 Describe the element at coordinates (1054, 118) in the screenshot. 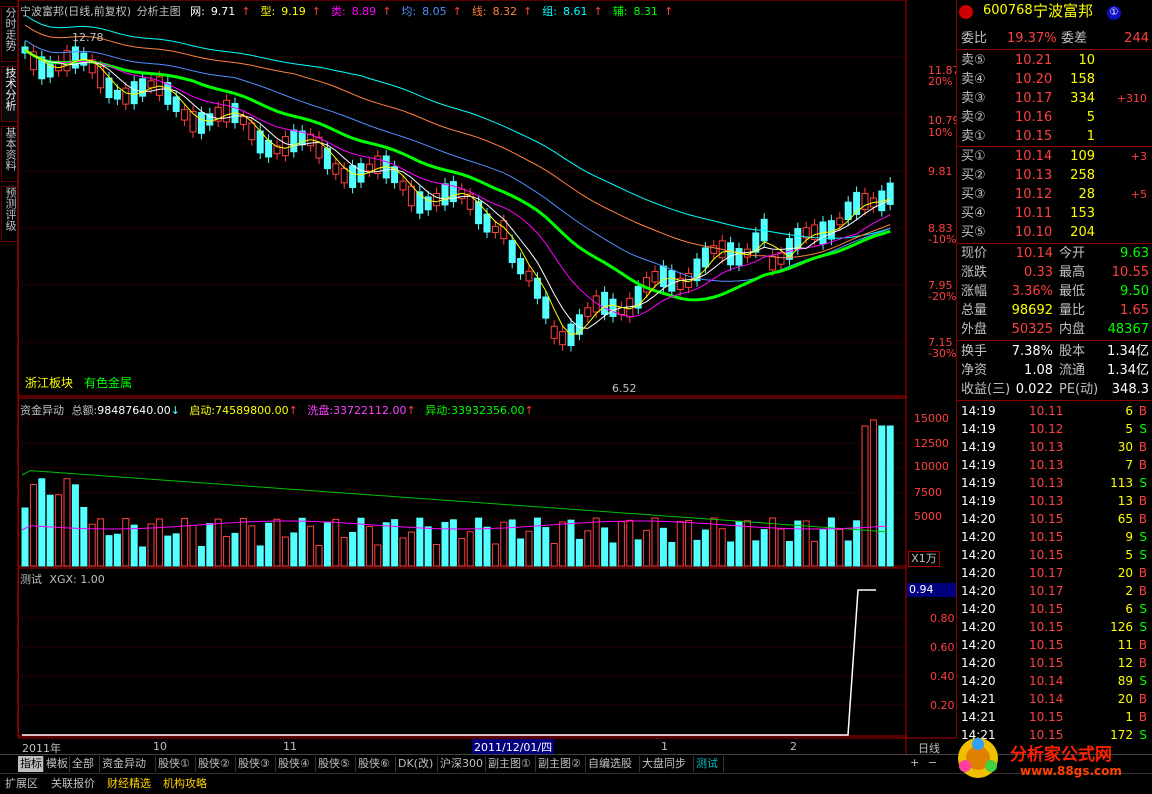

I see `ask-row: 卖② 10.16 5` at that location.